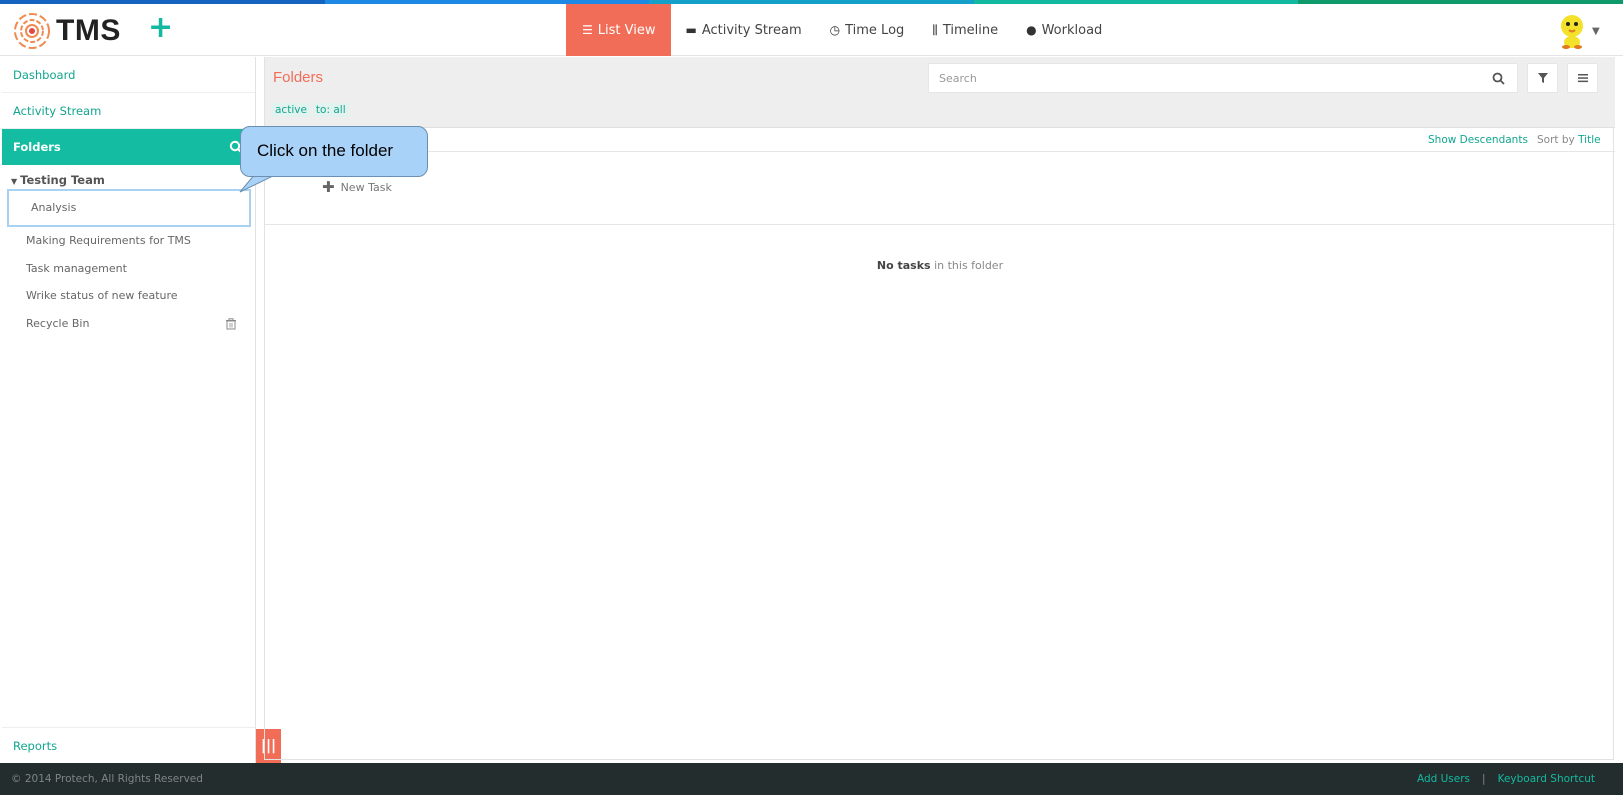 This screenshot has width=1623, height=795. What do you see at coordinates (1478, 140) in the screenshot?
I see `show-descendants-link: Show Descendants` at bounding box center [1478, 140].